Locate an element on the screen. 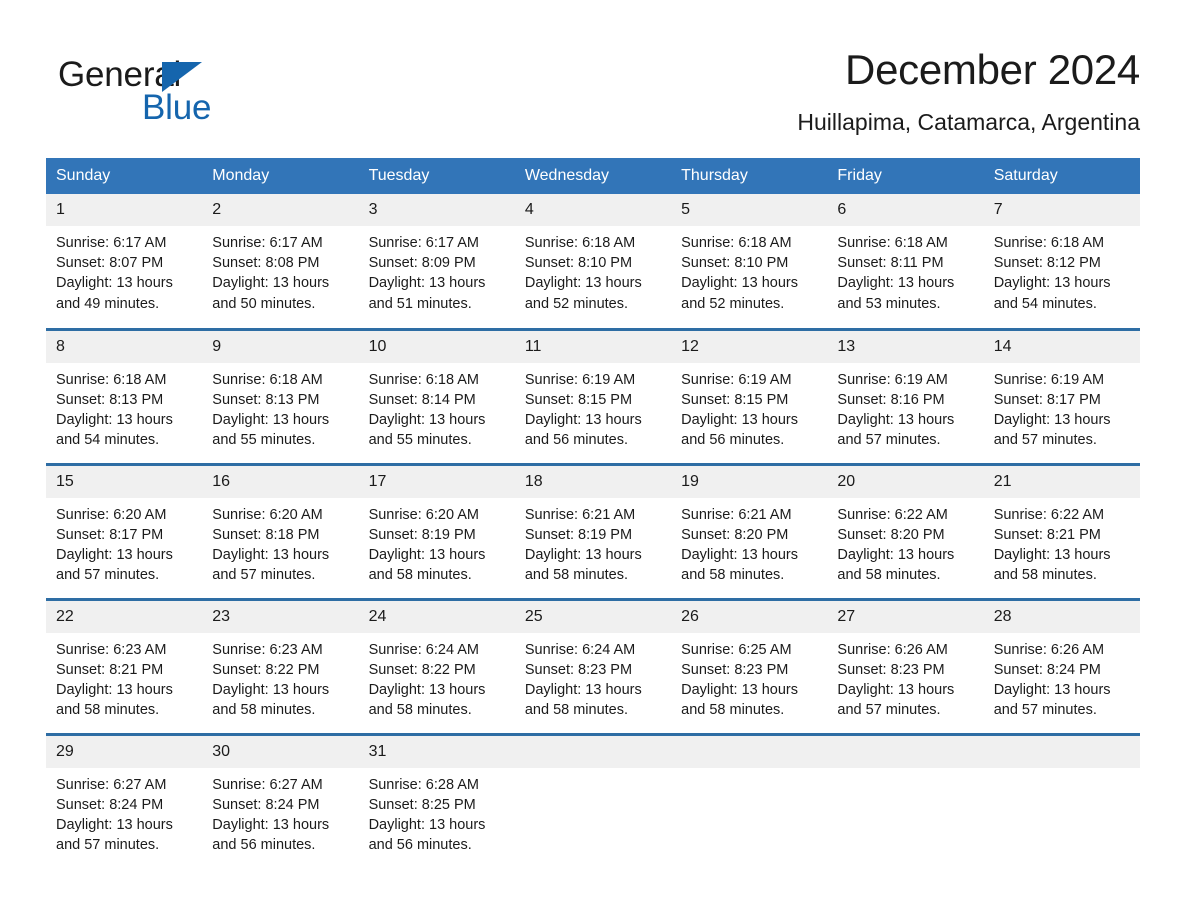 The height and width of the screenshot is (918, 1188). day-number: 2 is located at coordinates (280, 210).